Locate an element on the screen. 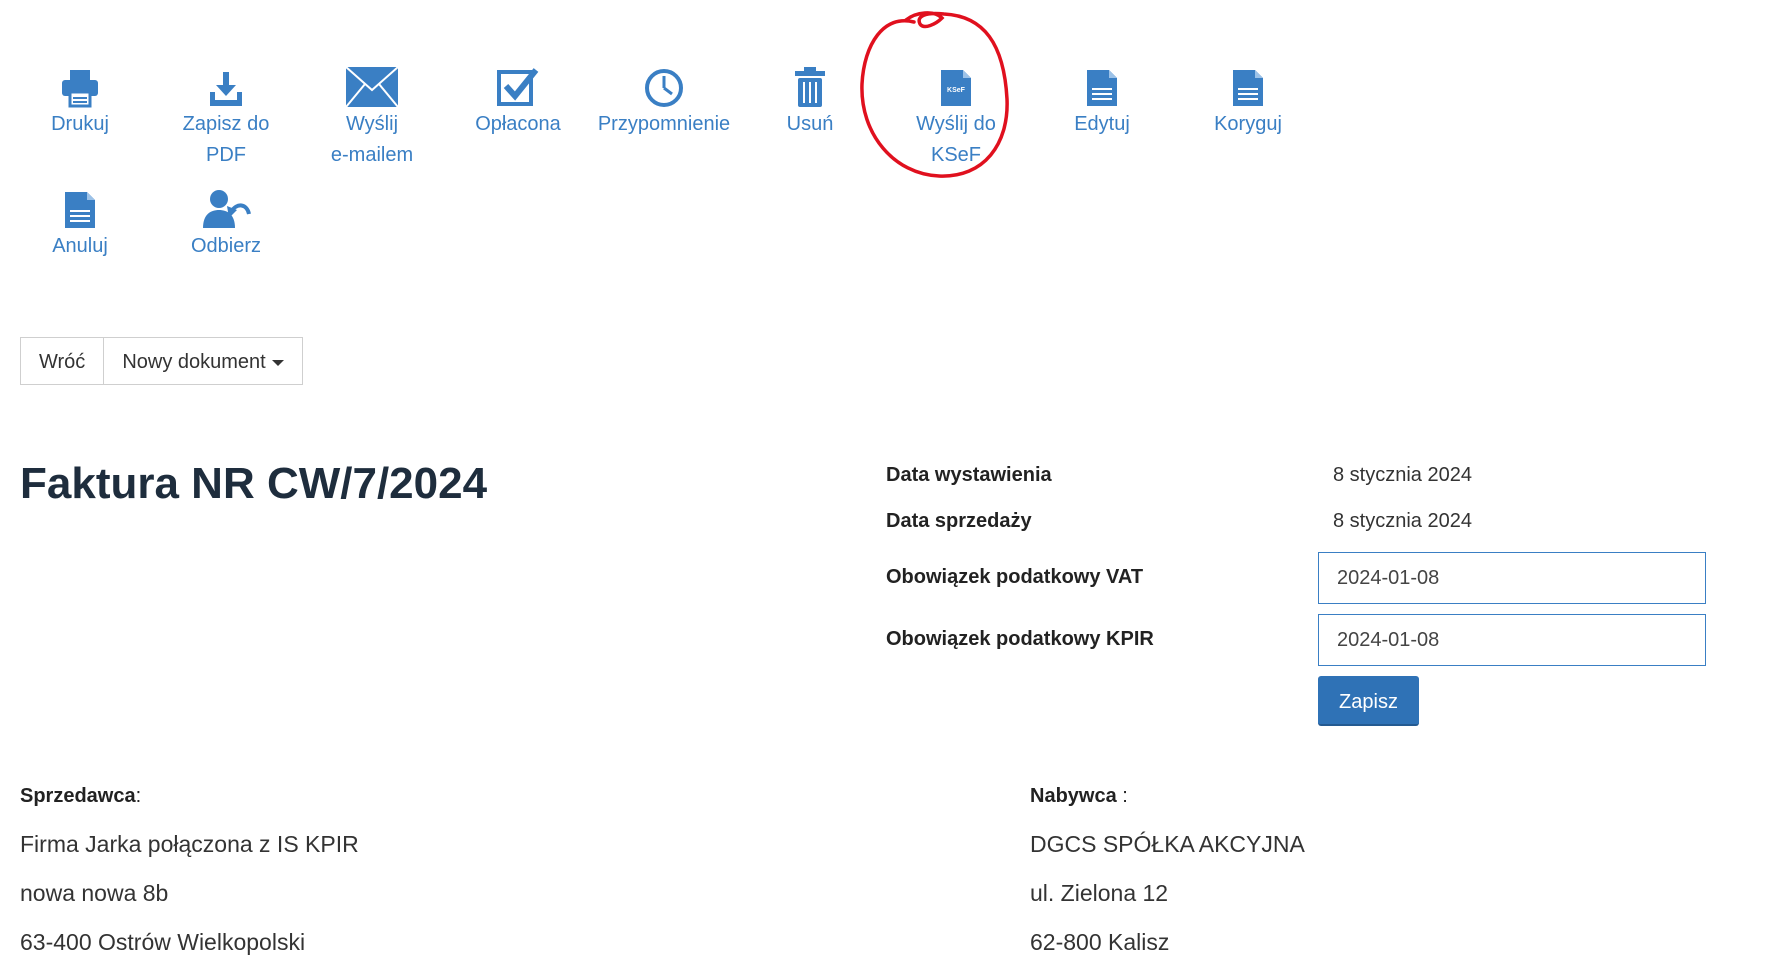 This screenshot has width=1783, height=964. vat-obligation-date-input is located at coordinates (1512, 578).